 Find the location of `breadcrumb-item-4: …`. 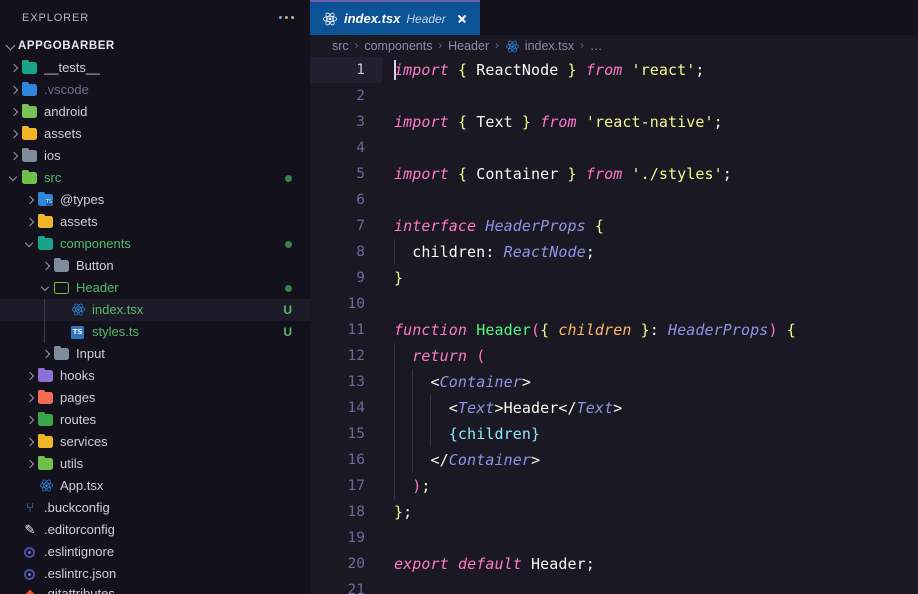

breadcrumb-item-4: … is located at coordinates (596, 46).